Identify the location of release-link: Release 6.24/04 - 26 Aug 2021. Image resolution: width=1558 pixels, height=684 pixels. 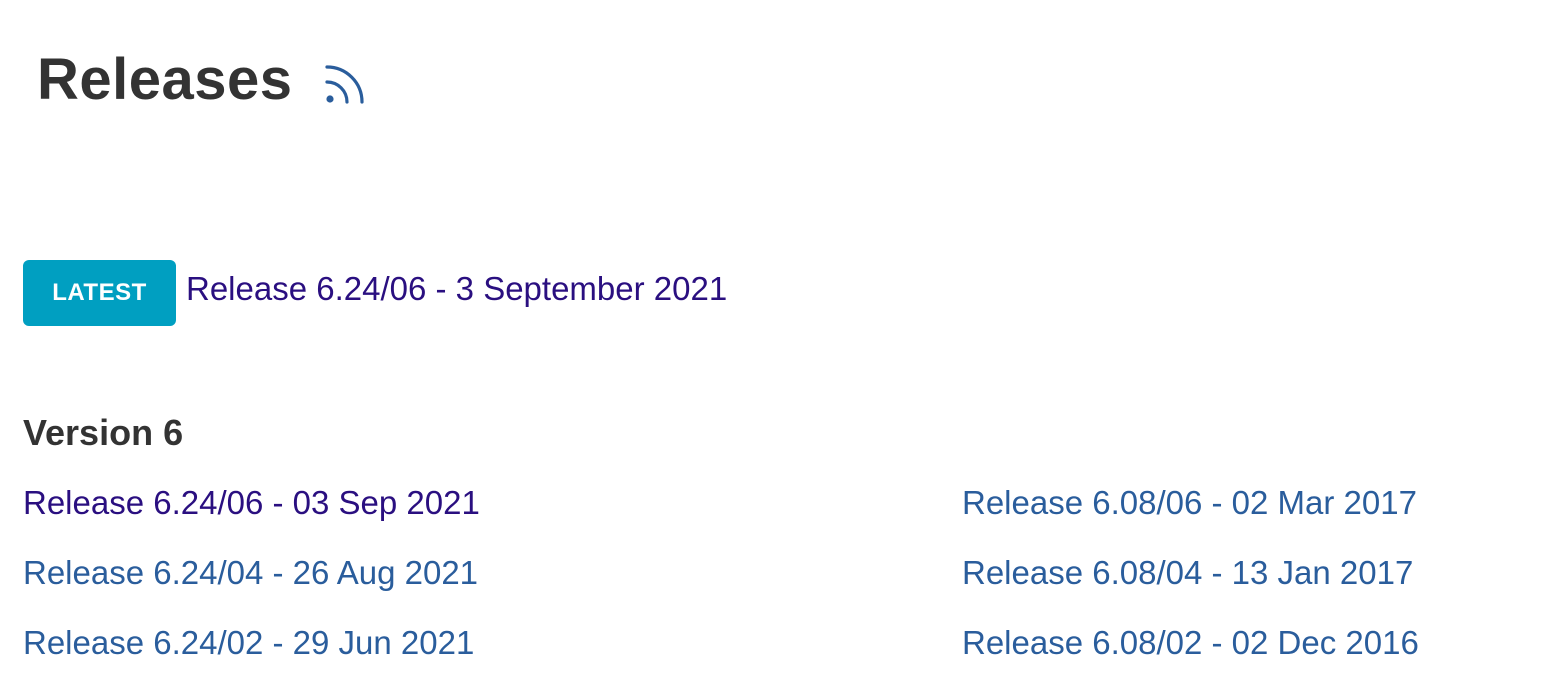
(250, 572).